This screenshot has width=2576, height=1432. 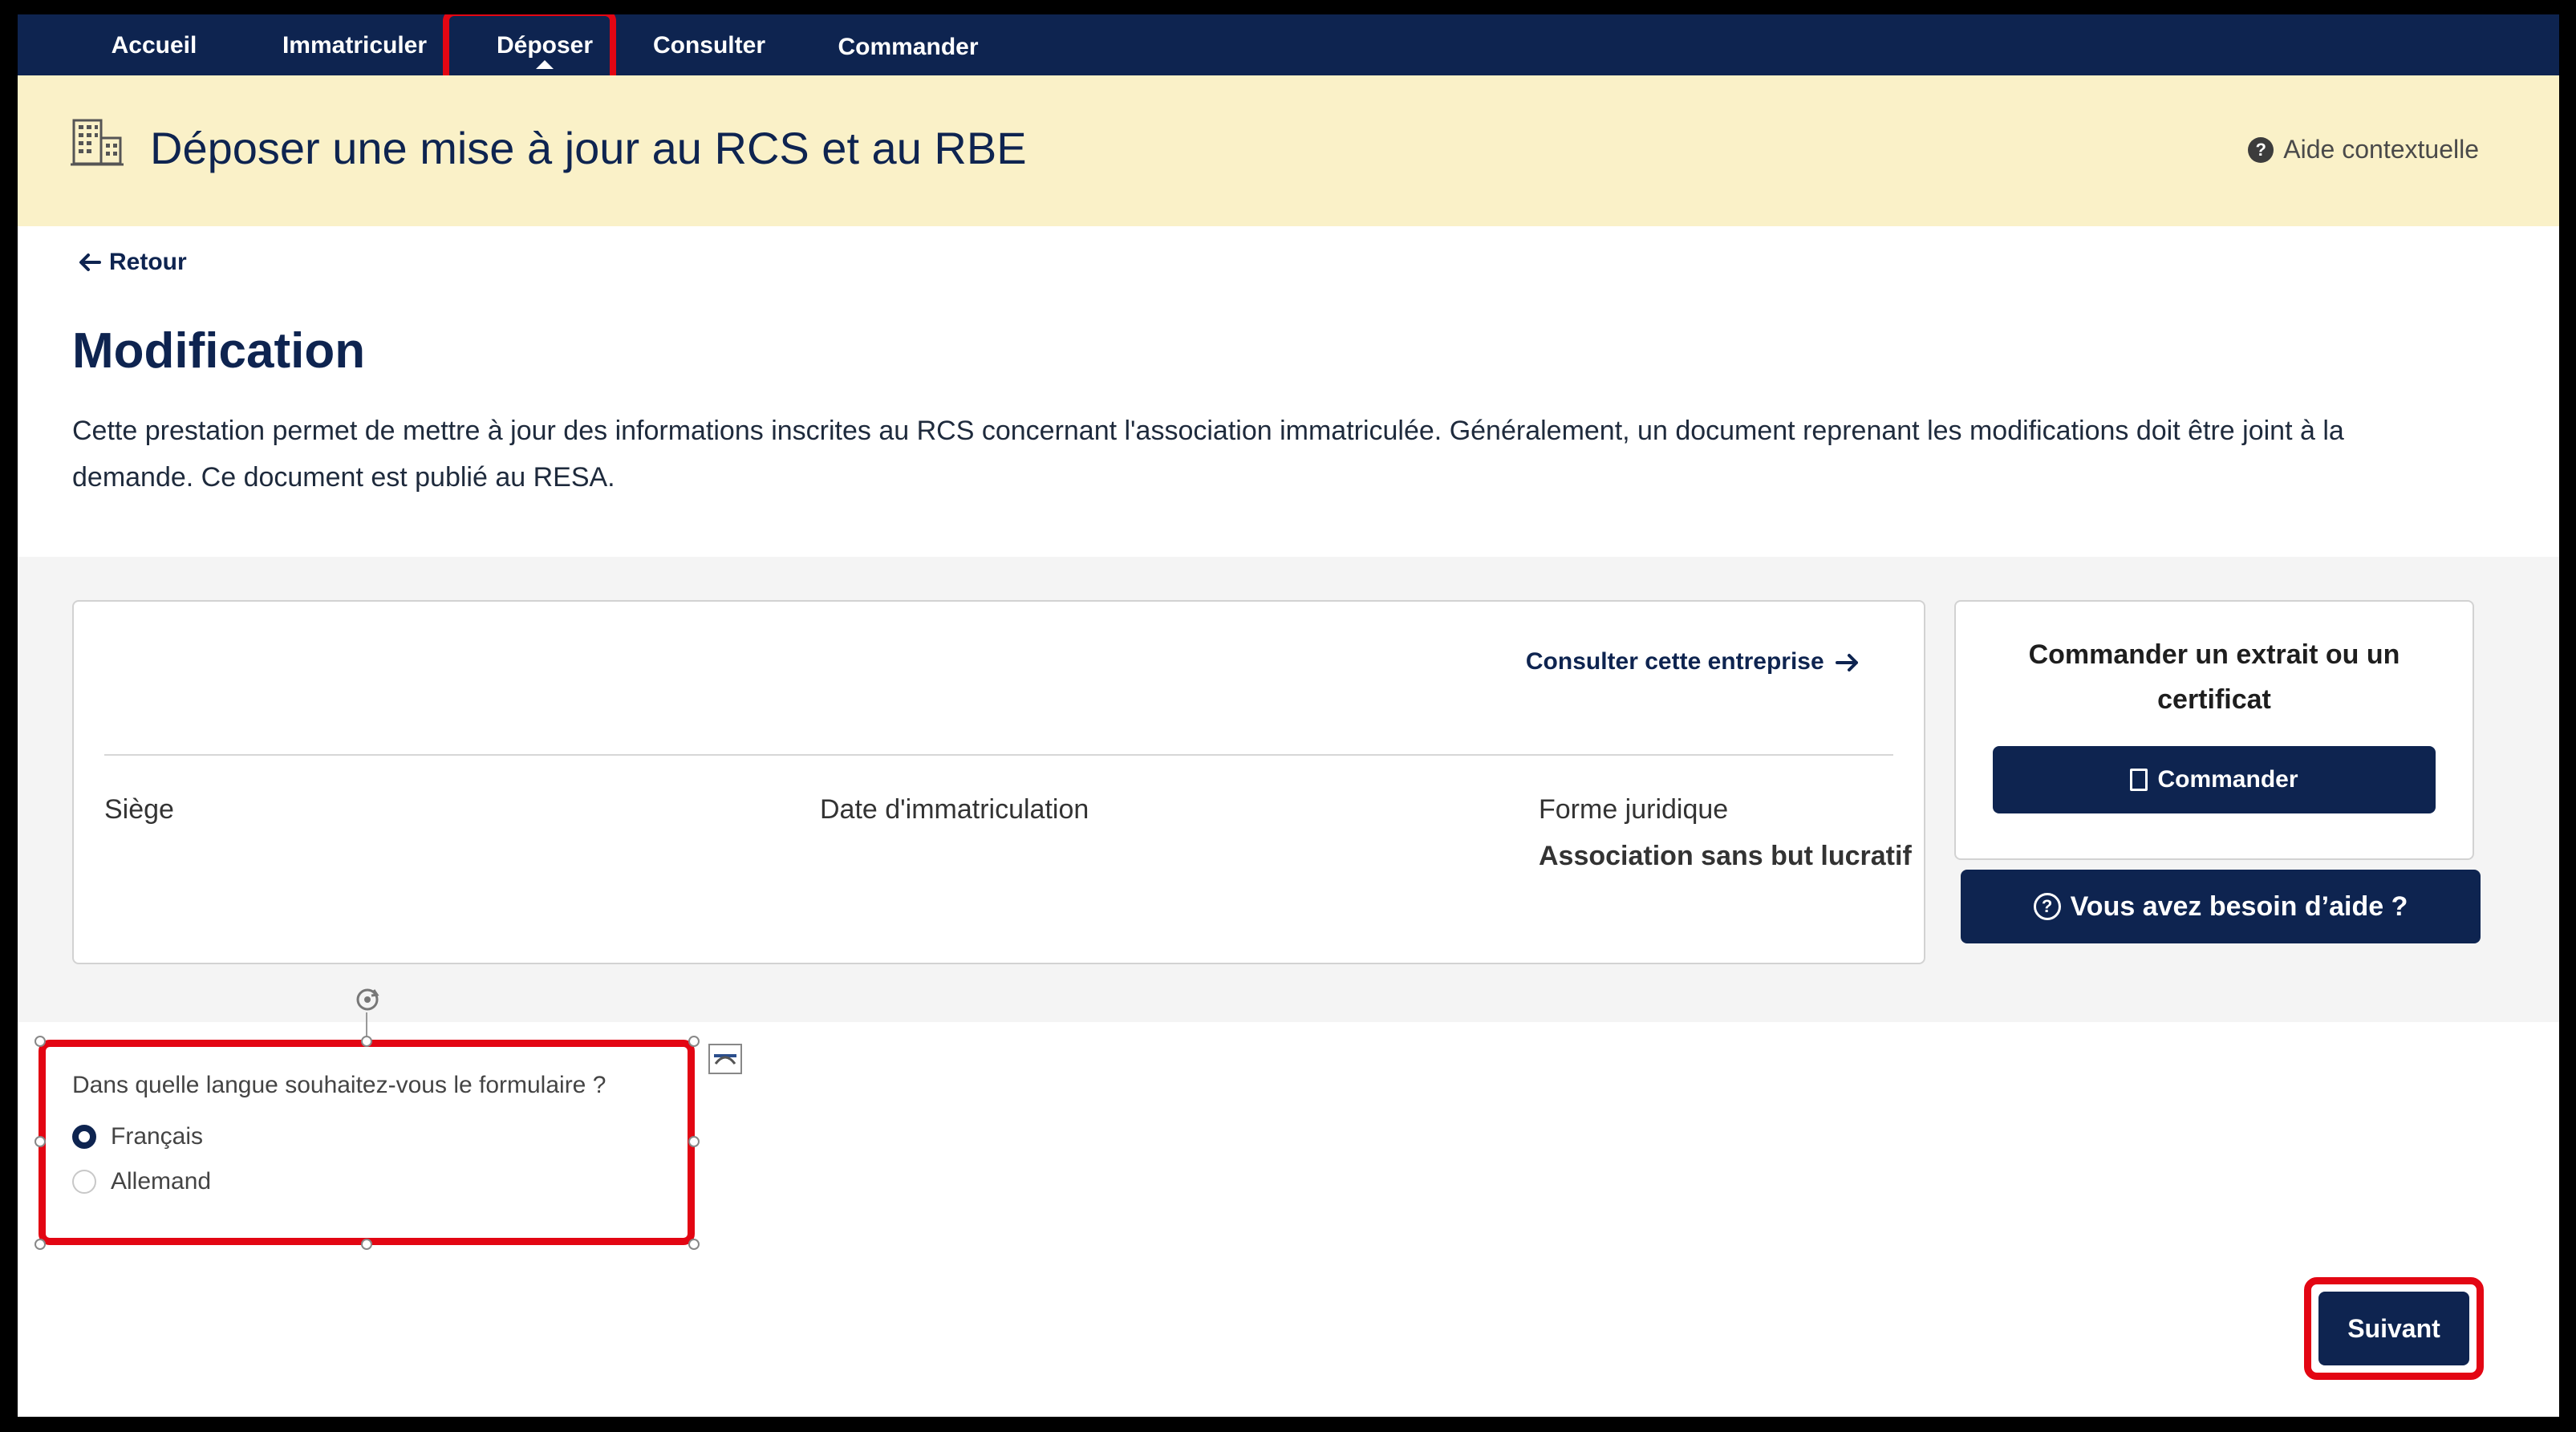 What do you see at coordinates (354, 46) in the screenshot?
I see `nav-immatriculer: Immatriculer` at bounding box center [354, 46].